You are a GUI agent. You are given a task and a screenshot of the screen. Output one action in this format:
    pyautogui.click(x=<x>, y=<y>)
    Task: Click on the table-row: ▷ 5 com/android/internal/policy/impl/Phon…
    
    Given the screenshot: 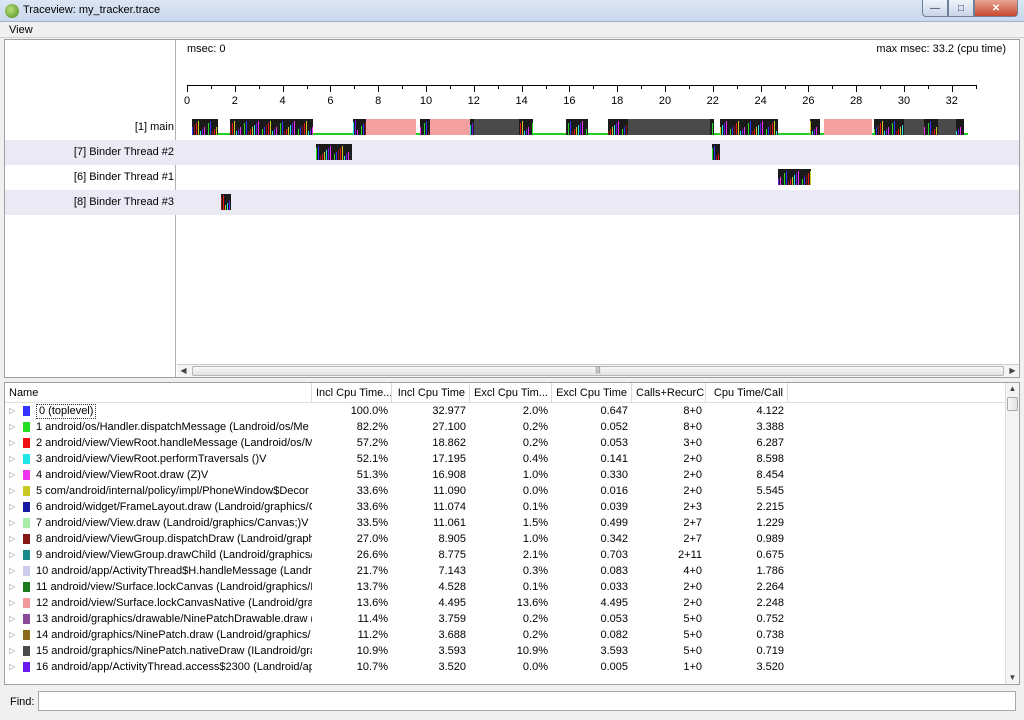 What is the action you would take?
    pyautogui.click(x=505, y=491)
    